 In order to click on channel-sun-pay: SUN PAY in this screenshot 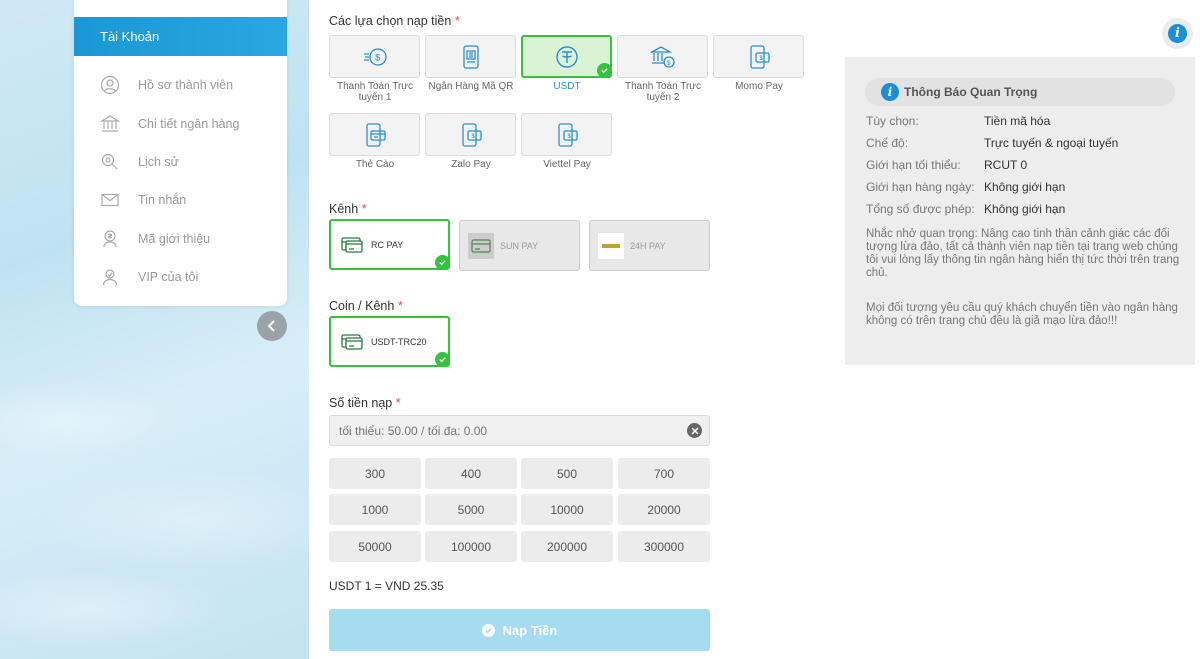, I will do `click(519, 245)`.